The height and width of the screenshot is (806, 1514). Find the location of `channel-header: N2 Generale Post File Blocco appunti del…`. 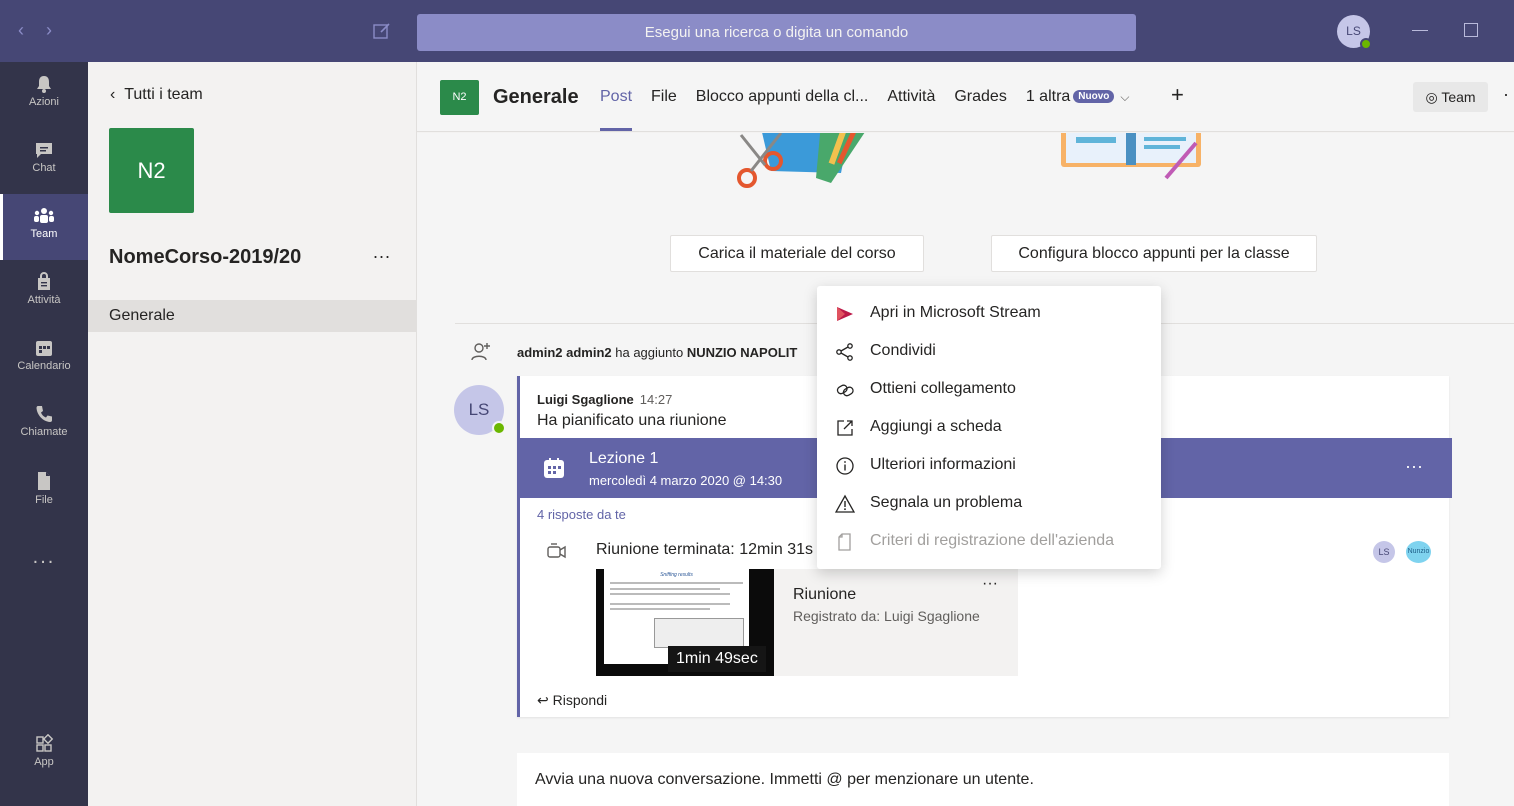

channel-header: N2 Generale Post File Blocco appunti del… is located at coordinates (965, 97).